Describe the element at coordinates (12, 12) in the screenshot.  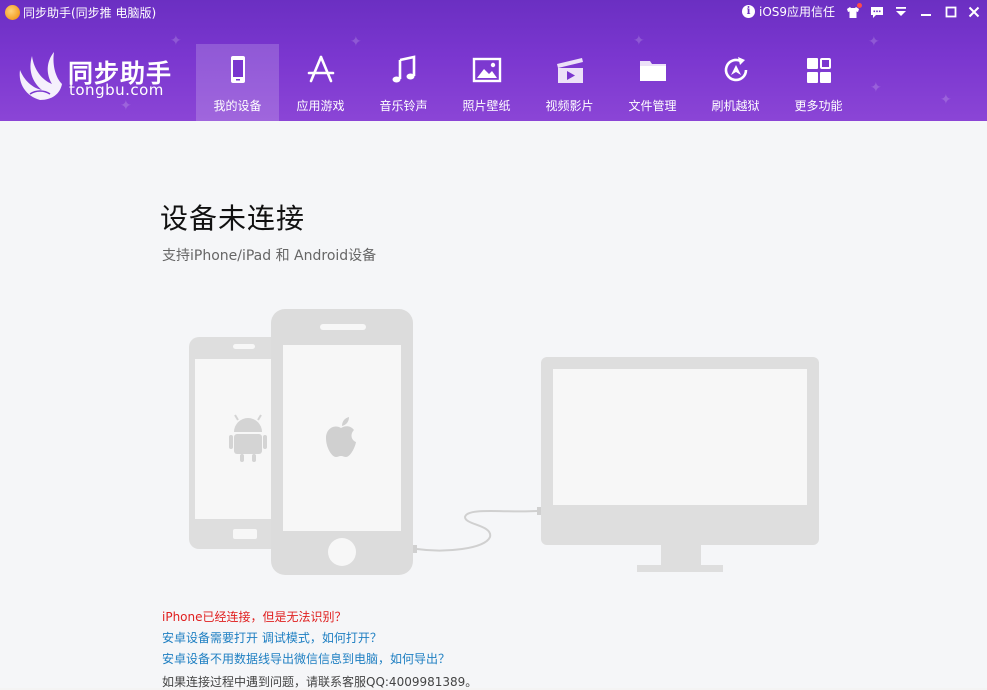
I see `app-logo-icon` at that location.